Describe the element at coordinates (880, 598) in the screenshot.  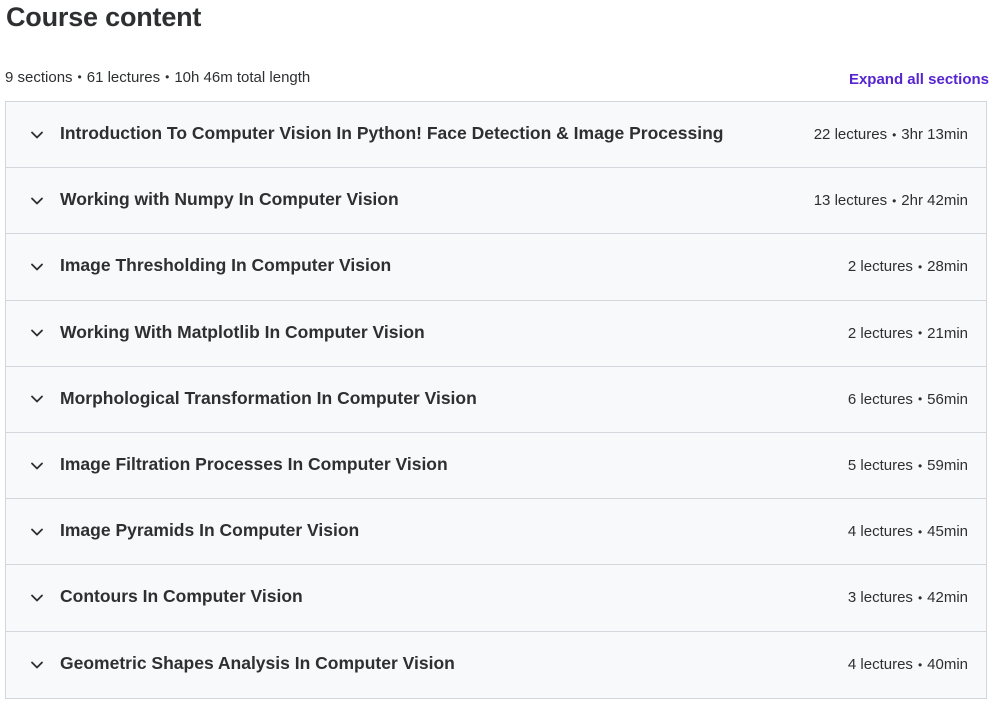
I see `section-lectures: 3 lectures` at that location.